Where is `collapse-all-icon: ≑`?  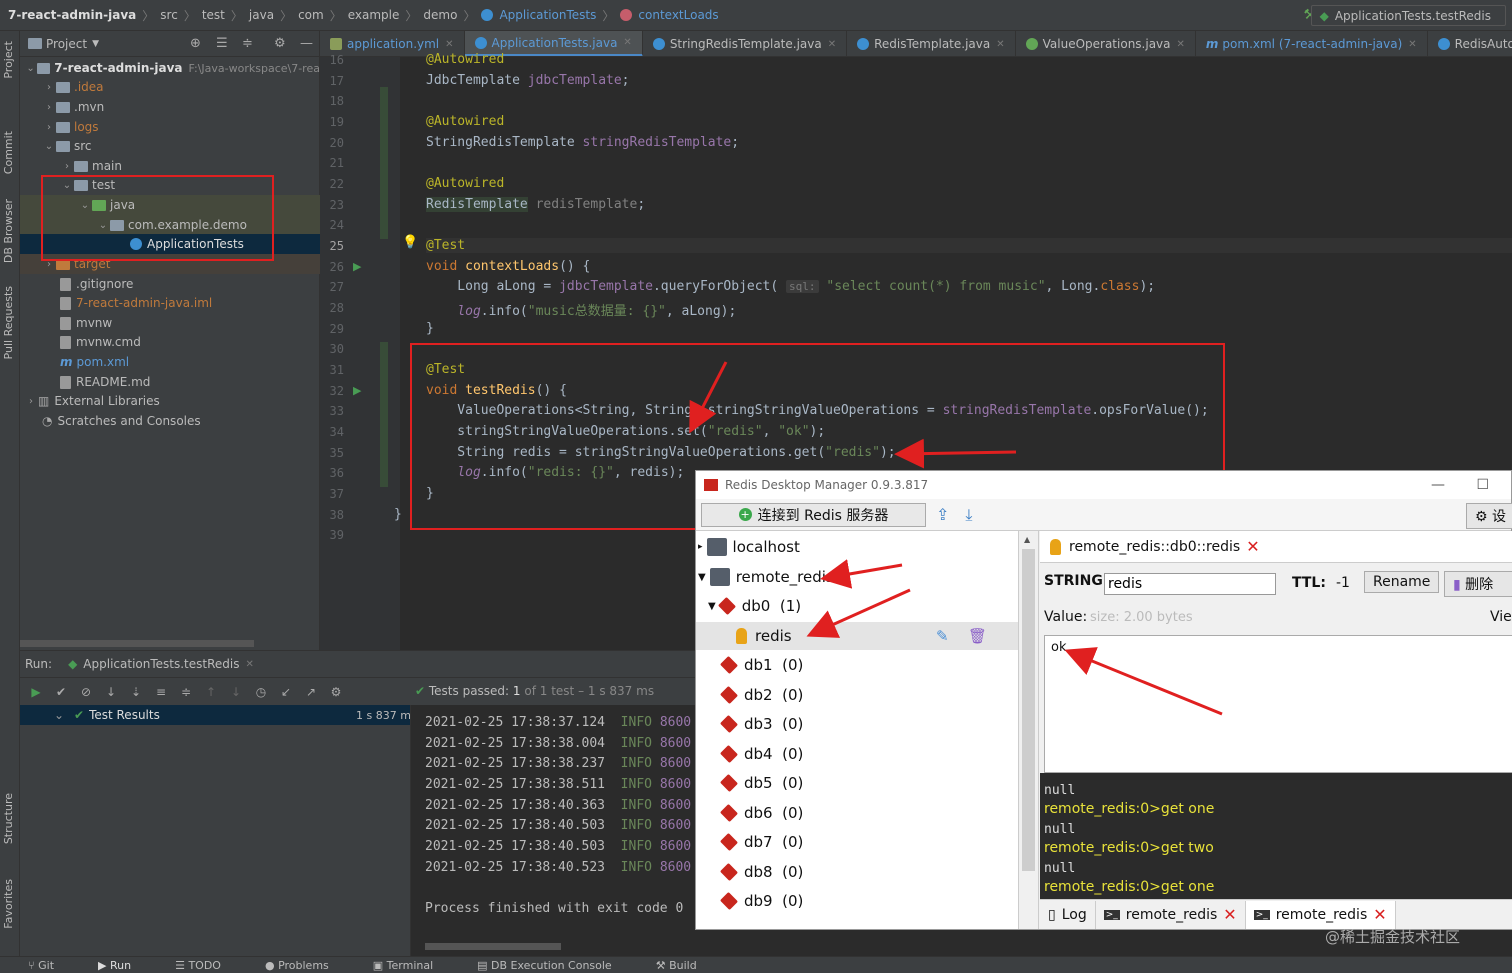 collapse-all-icon: ≑ is located at coordinates (247, 43).